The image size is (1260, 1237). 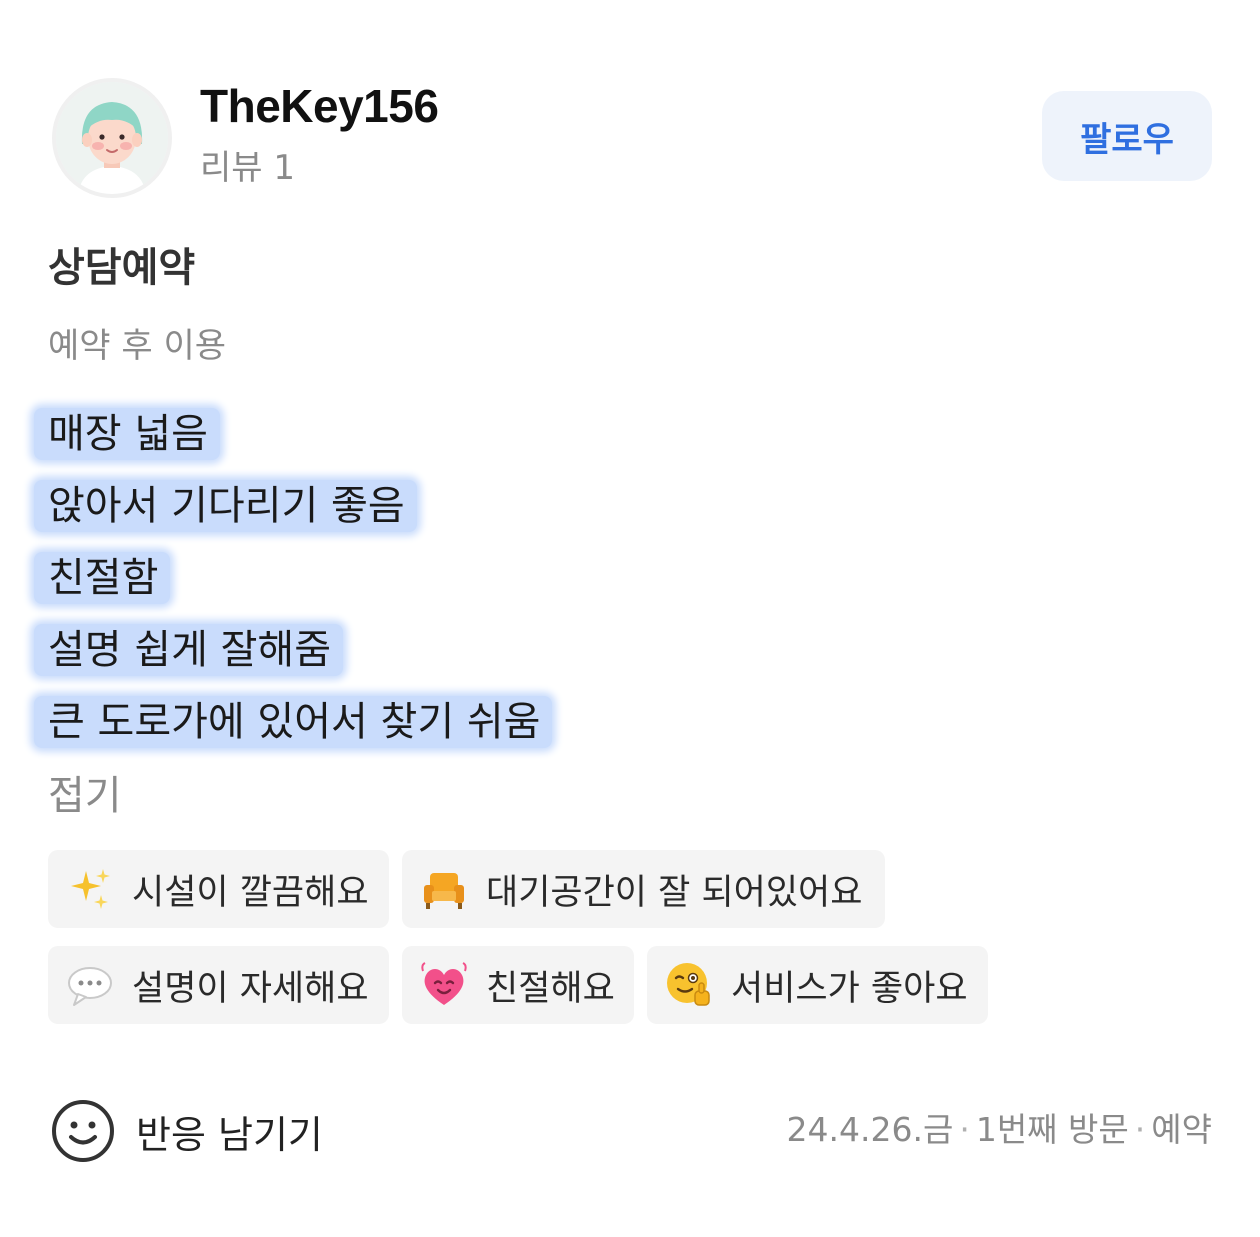 What do you see at coordinates (225, 506) in the screenshot?
I see `review-line-text: 앉아서 기다리기 좋음` at bounding box center [225, 506].